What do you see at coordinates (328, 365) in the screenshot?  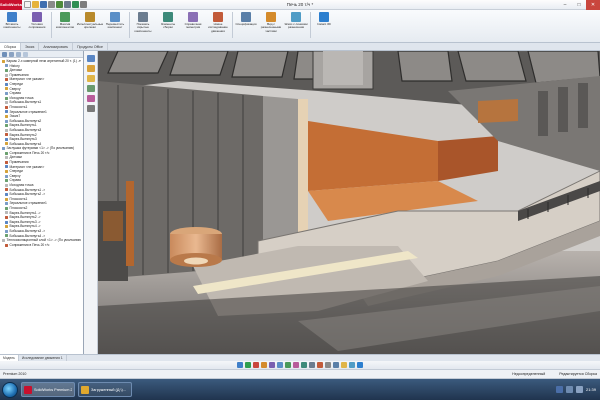 I see `shadows-icon` at bounding box center [328, 365].